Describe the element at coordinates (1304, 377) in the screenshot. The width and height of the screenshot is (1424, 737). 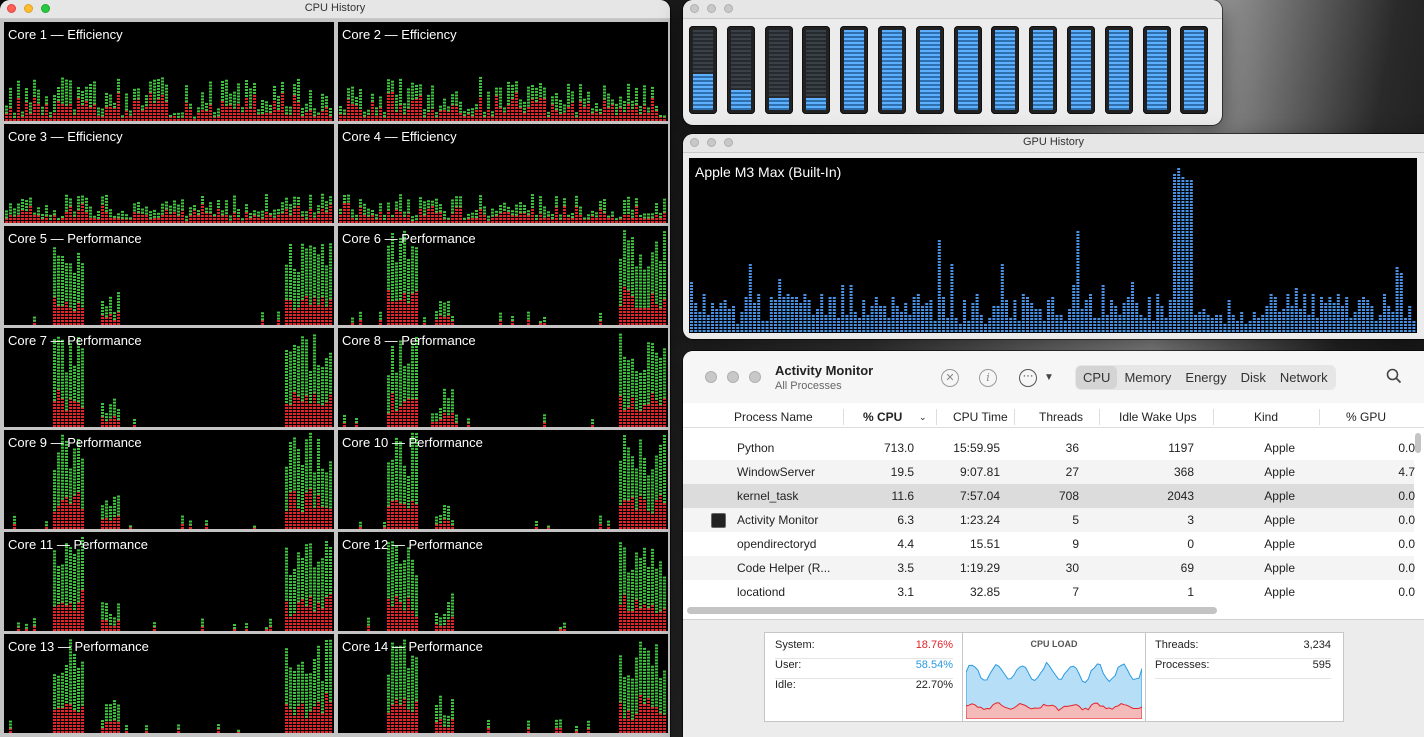
I see `tab-network: Network` at that location.